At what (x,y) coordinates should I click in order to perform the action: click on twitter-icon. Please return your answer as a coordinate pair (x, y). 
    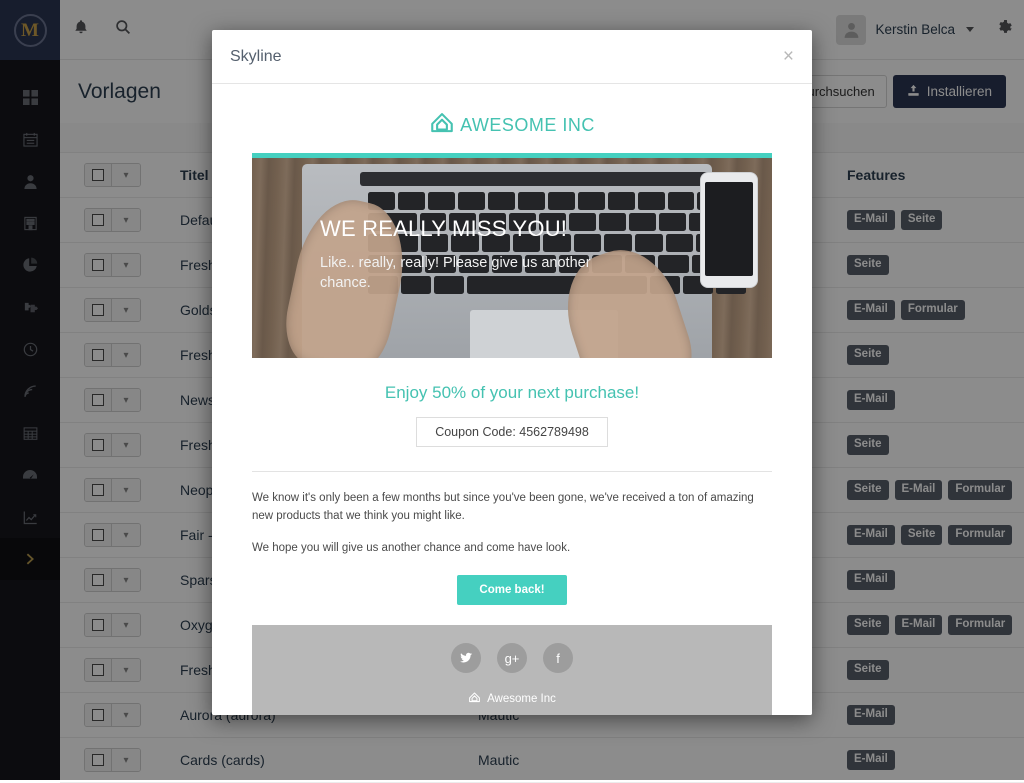
    Looking at the image, I should click on (466, 658).